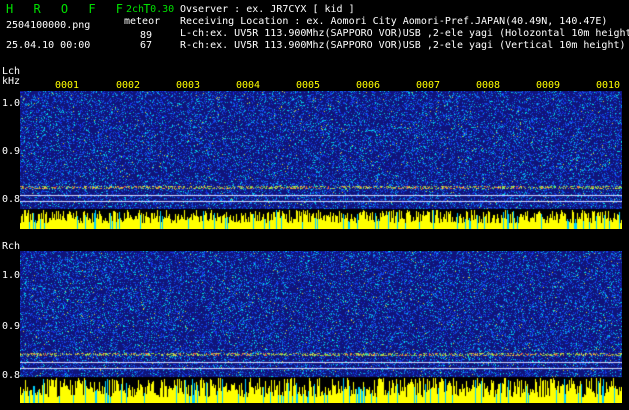 The width and height of the screenshot is (629, 410). I want to click on rch-tick-0-8: 0.8, so click(11, 375).